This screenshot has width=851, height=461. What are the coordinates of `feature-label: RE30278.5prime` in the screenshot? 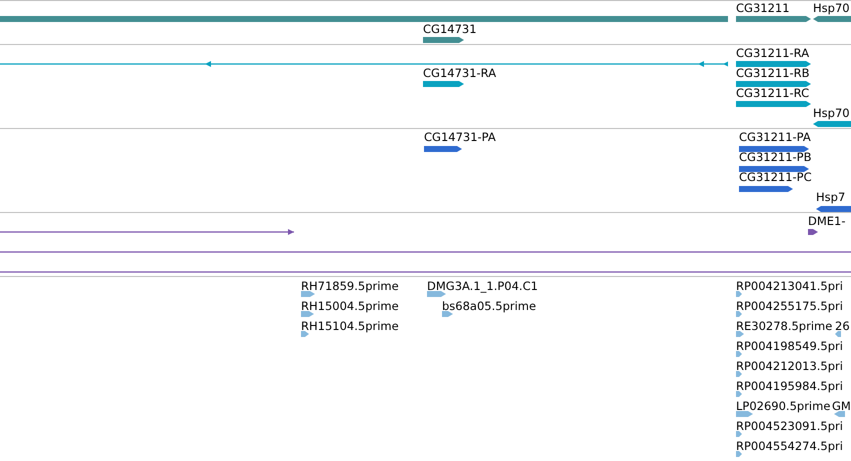 It's located at (784, 326).